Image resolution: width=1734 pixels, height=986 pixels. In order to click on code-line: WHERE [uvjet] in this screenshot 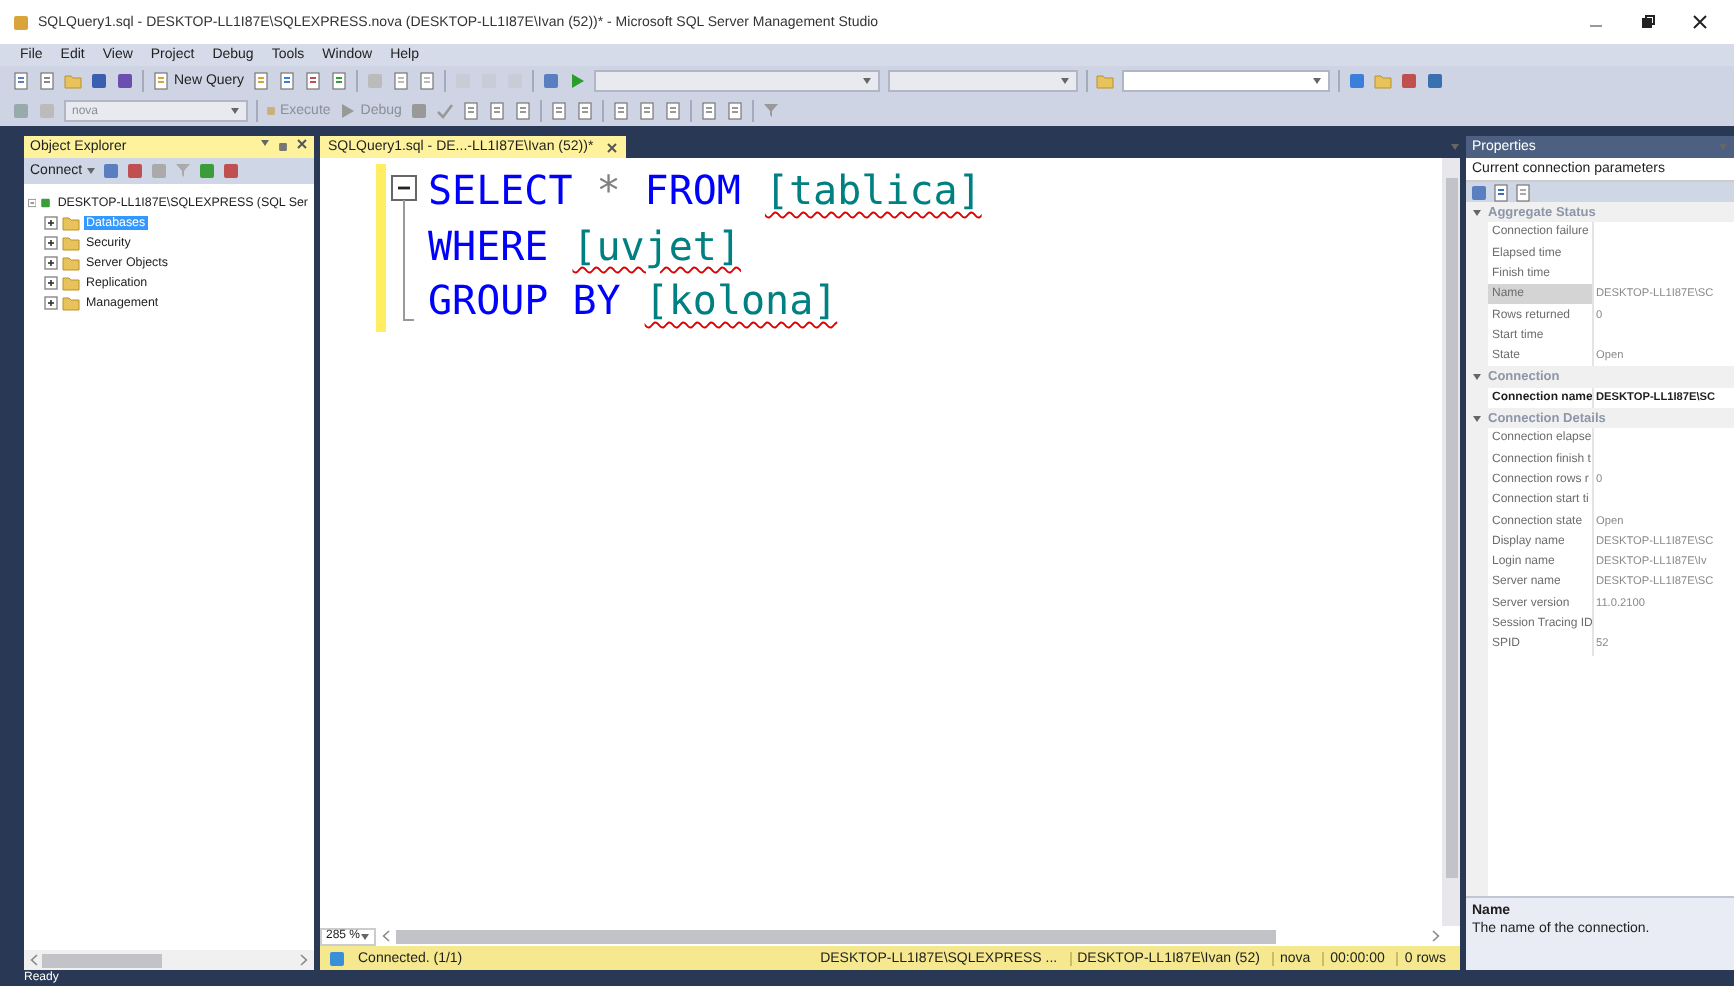, I will do `click(586, 246)`.